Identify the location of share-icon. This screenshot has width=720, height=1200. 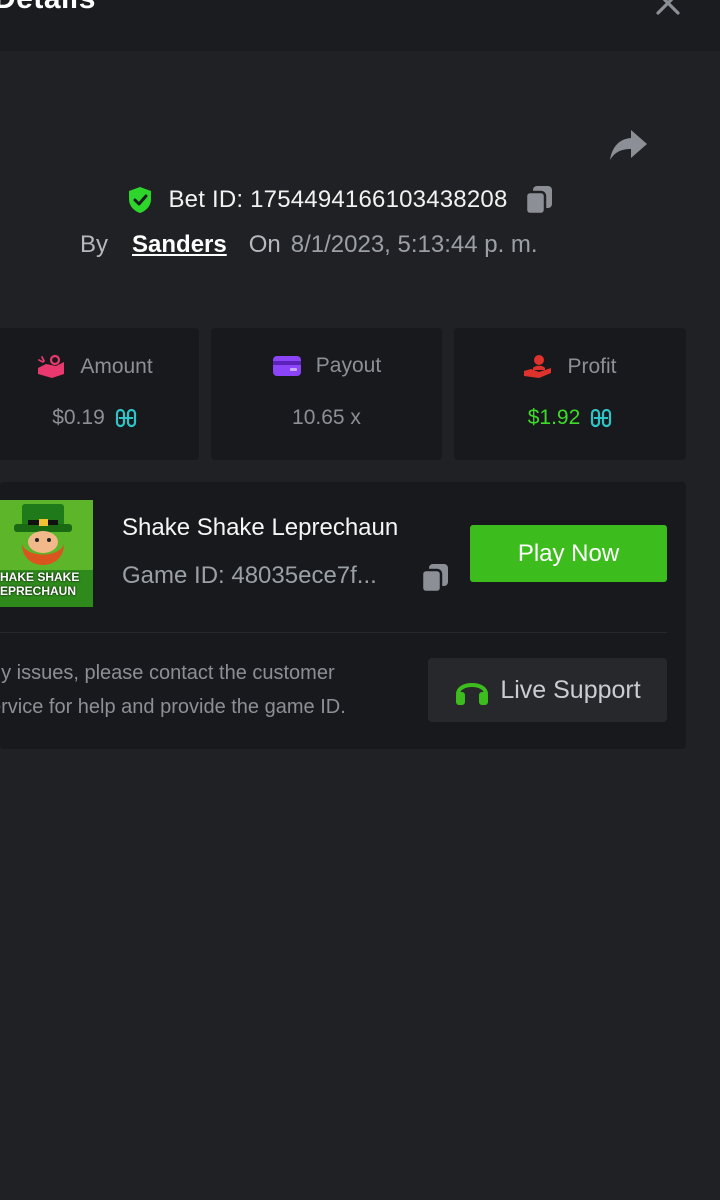
(628, 145).